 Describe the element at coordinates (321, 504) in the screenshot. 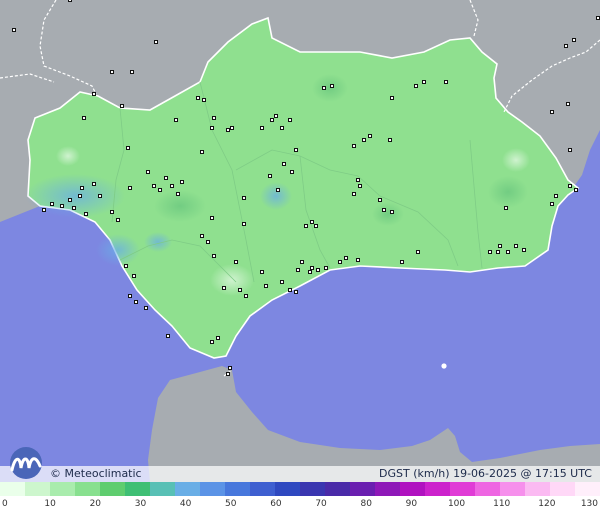

I see `scale-tick-label: 70` at that location.